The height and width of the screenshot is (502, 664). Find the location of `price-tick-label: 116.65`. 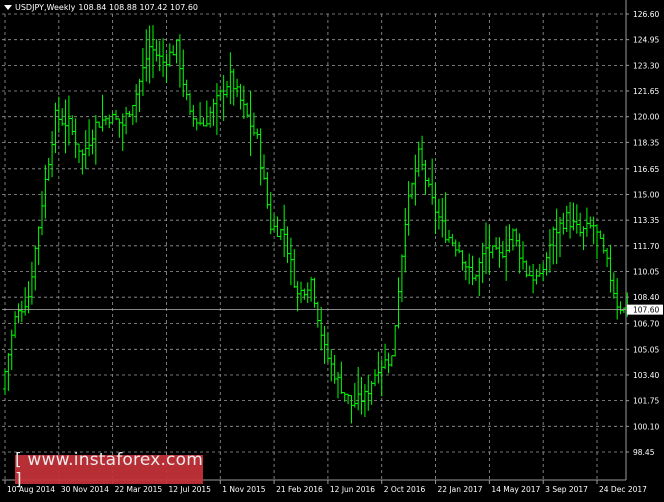

price-tick-label: 116.65 is located at coordinates (646, 169).